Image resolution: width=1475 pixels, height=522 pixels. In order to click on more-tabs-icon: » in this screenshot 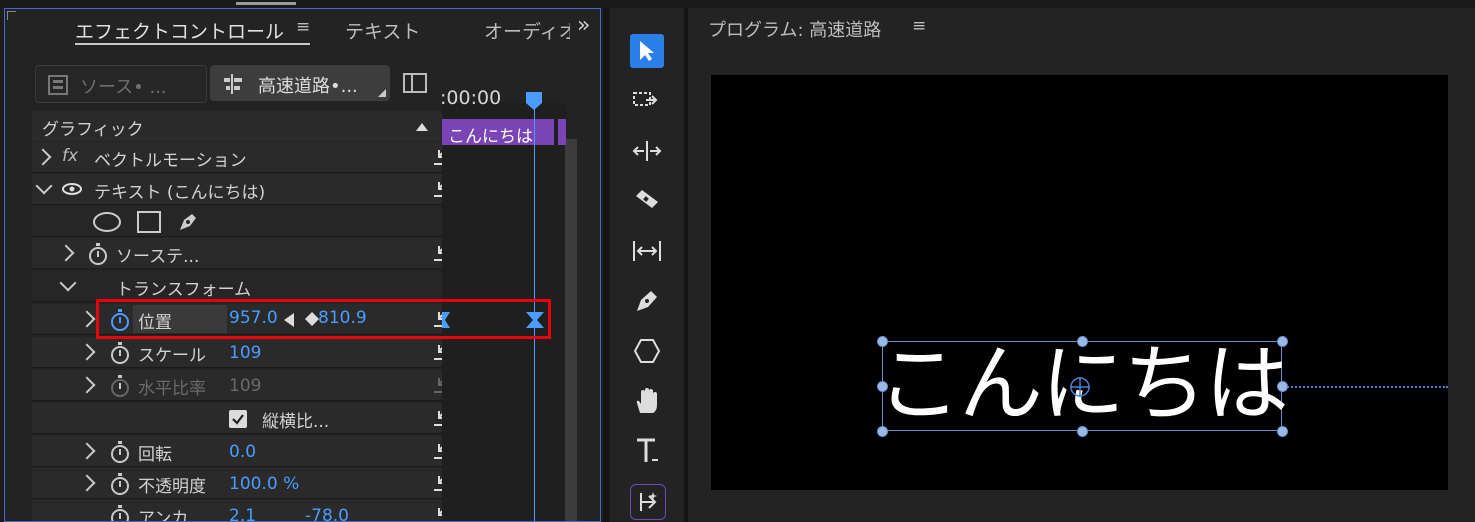, I will do `click(583, 25)`.